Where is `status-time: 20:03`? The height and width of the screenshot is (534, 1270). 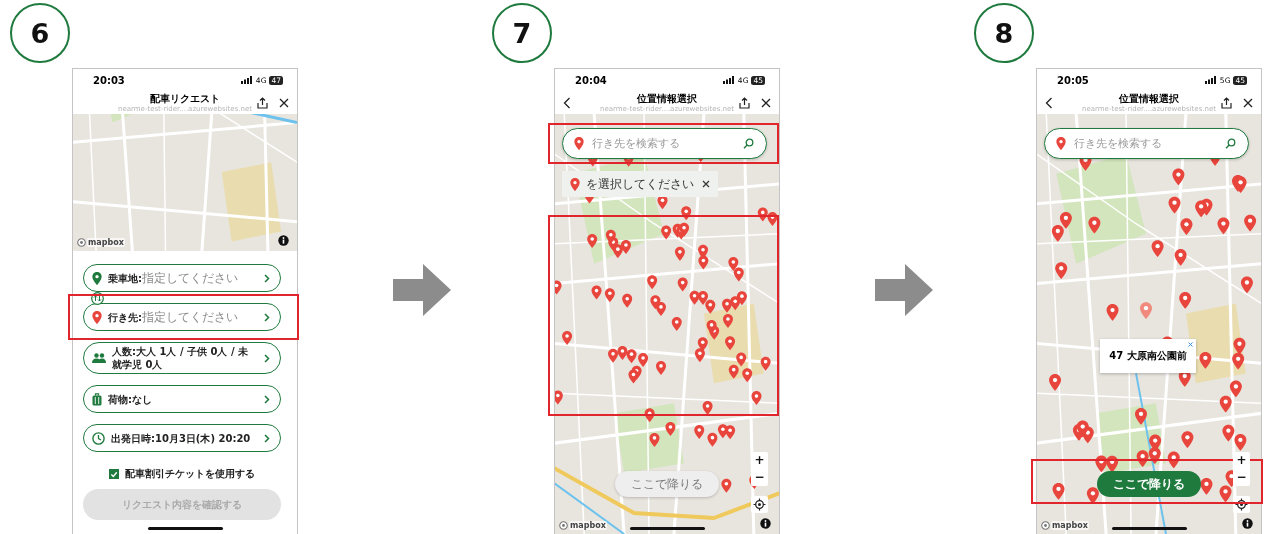 status-time: 20:03 is located at coordinates (109, 80).